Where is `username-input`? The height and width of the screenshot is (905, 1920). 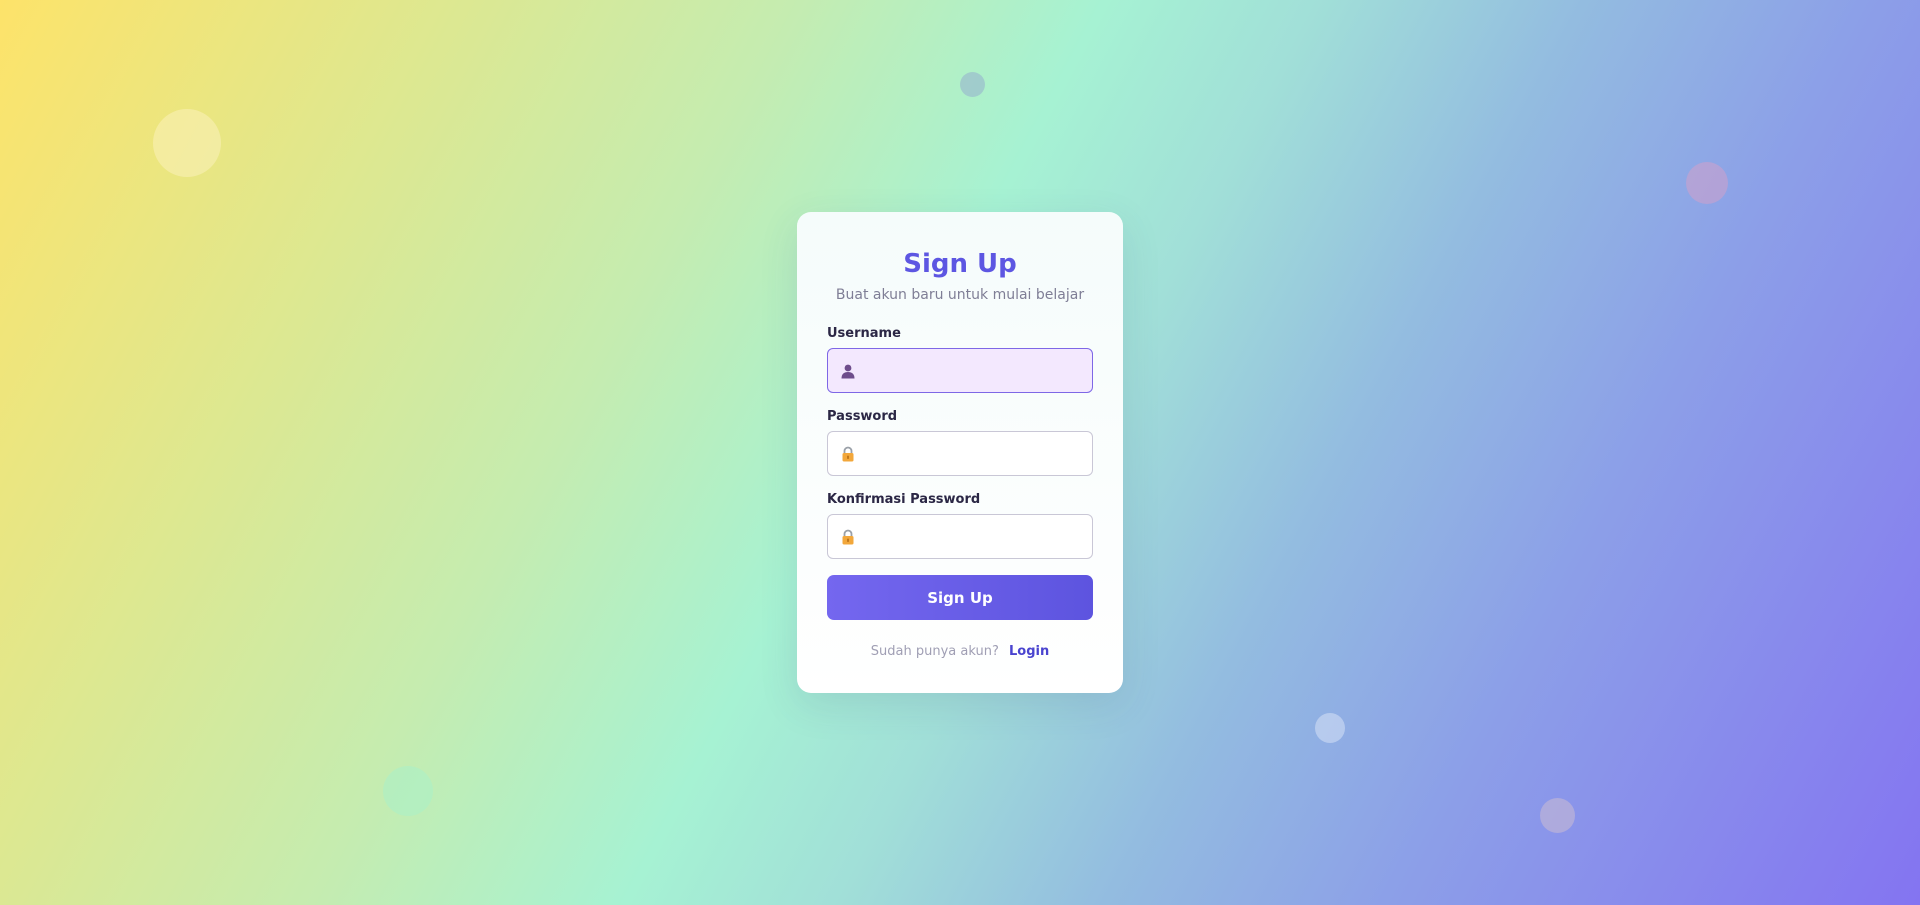 username-input is located at coordinates (960, 370).